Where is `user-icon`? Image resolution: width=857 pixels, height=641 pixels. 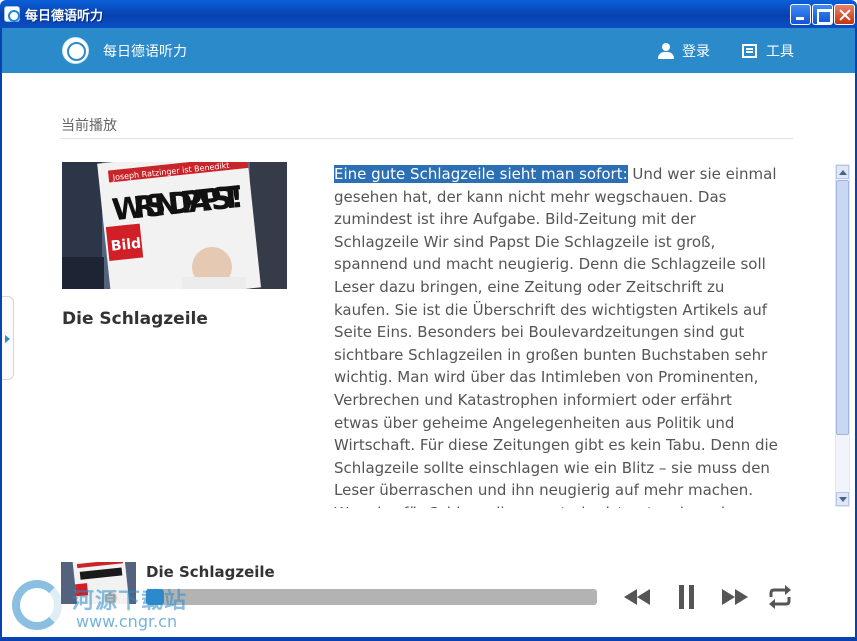 user-icon is located at coordinates (666, 51).